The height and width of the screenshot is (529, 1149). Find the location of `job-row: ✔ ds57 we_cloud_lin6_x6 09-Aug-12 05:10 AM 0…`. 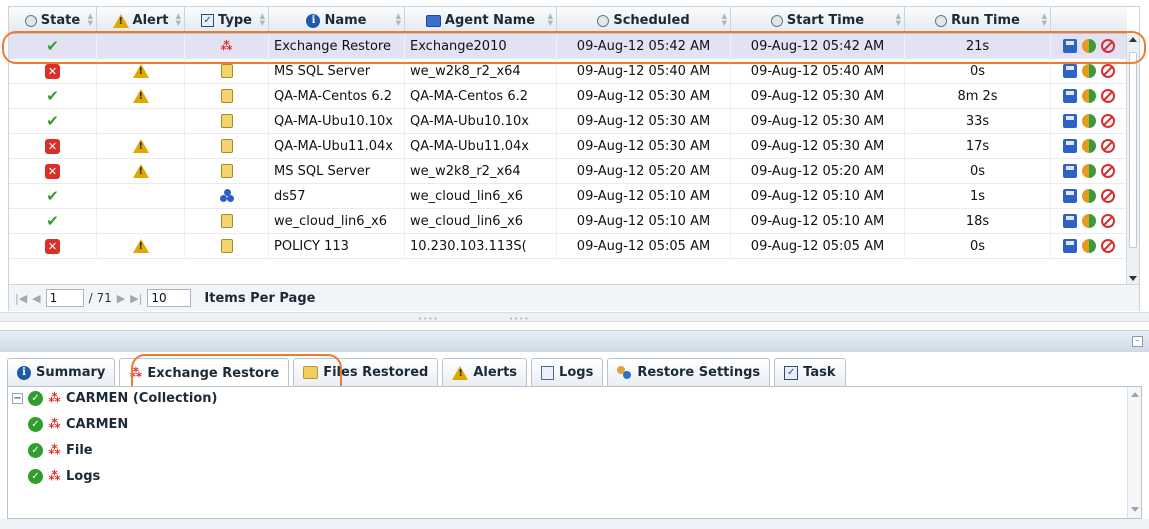

job-row: ✔ ds57 we_cloud_lin6_x6 09-Aug-12 05:10 AM 0… is located at coordinates (568, 196).